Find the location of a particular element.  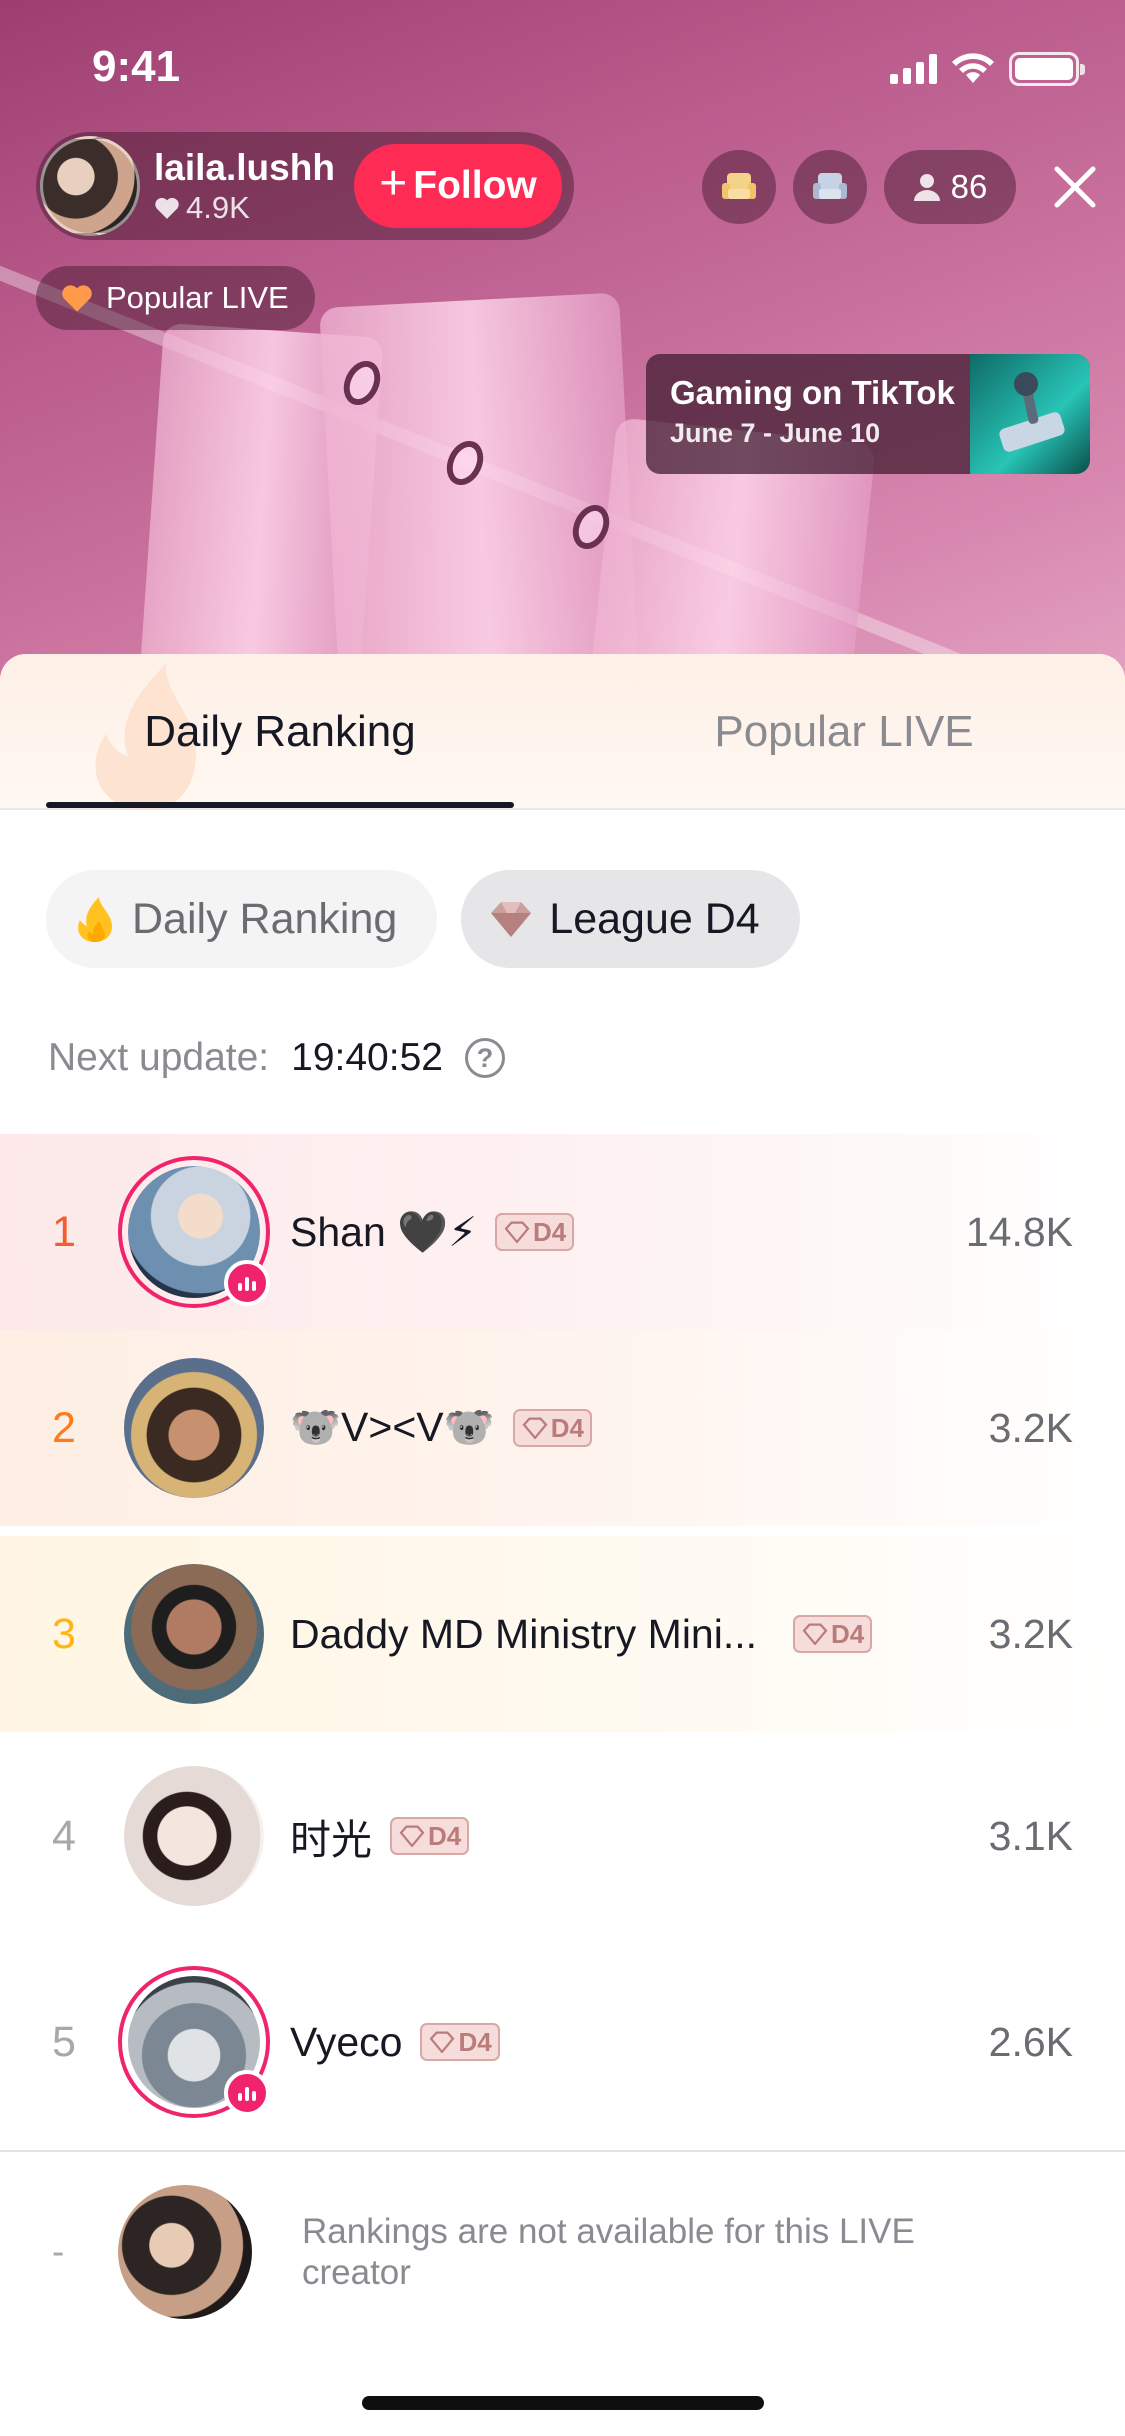

host-likes-count: 4.9K is located at coordinates (218, 207).